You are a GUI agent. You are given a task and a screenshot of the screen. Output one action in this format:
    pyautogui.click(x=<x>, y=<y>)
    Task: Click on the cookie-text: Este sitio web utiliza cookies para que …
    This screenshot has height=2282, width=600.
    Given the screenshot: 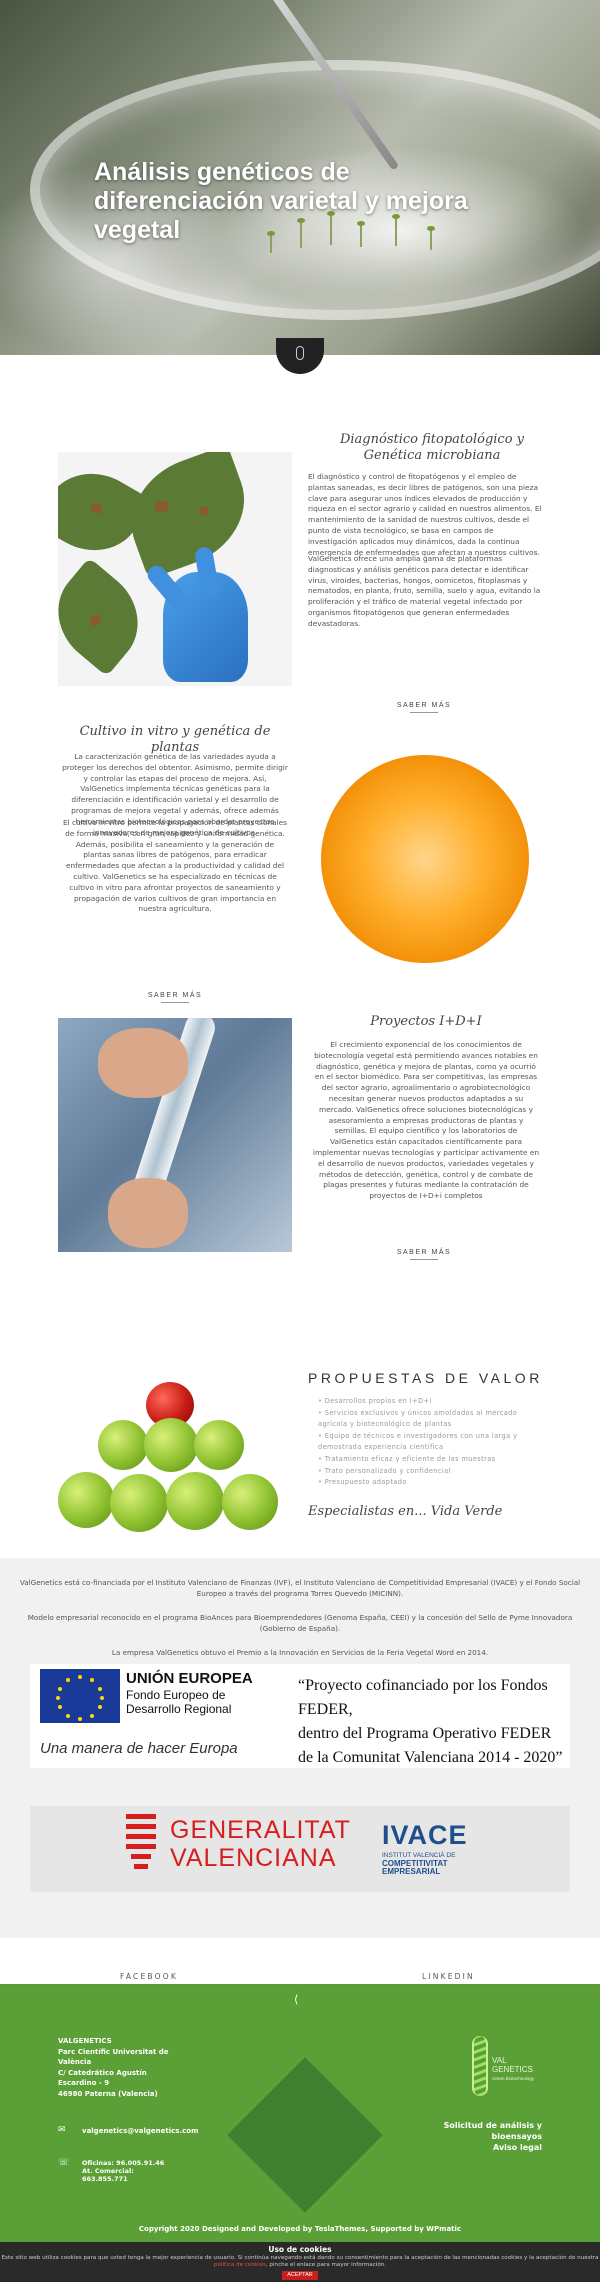 What is the action you would take?
    pyautogui.click(x=300, y=2261)
    